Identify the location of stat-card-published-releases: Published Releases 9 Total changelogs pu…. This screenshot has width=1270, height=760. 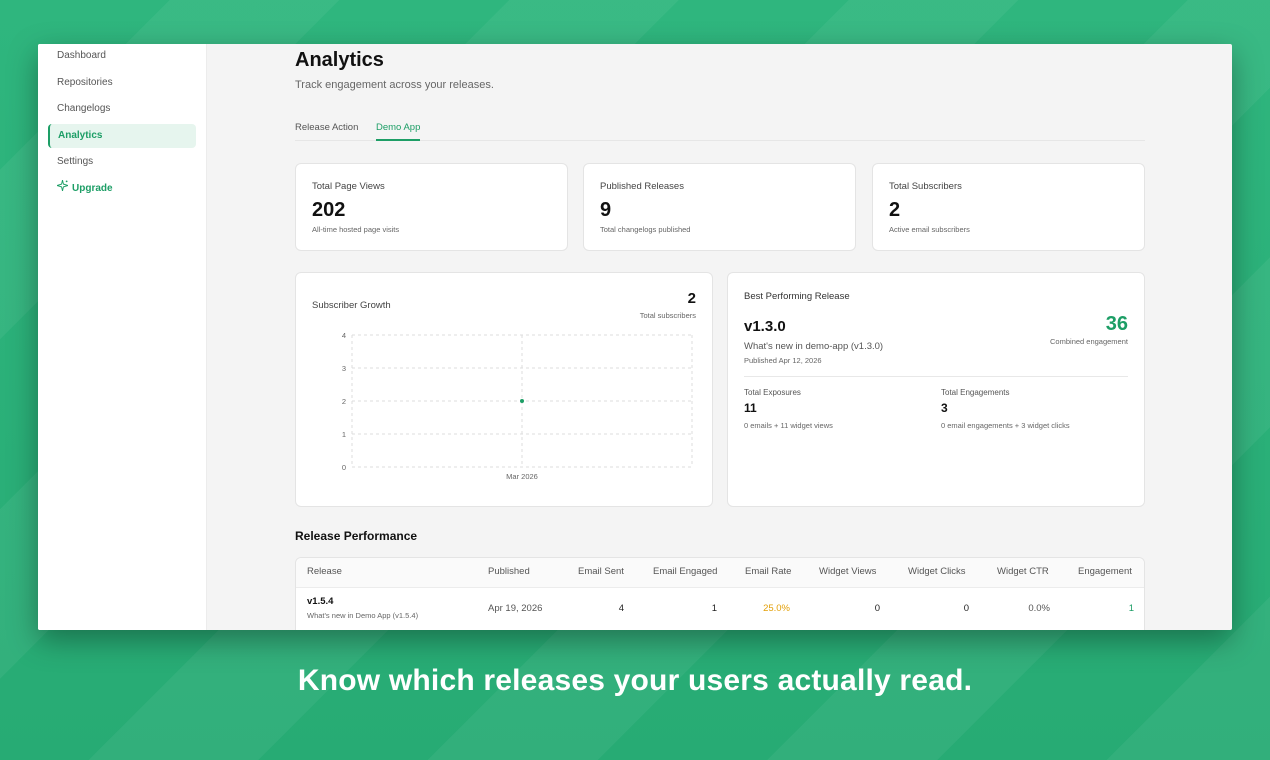
(719, 207).